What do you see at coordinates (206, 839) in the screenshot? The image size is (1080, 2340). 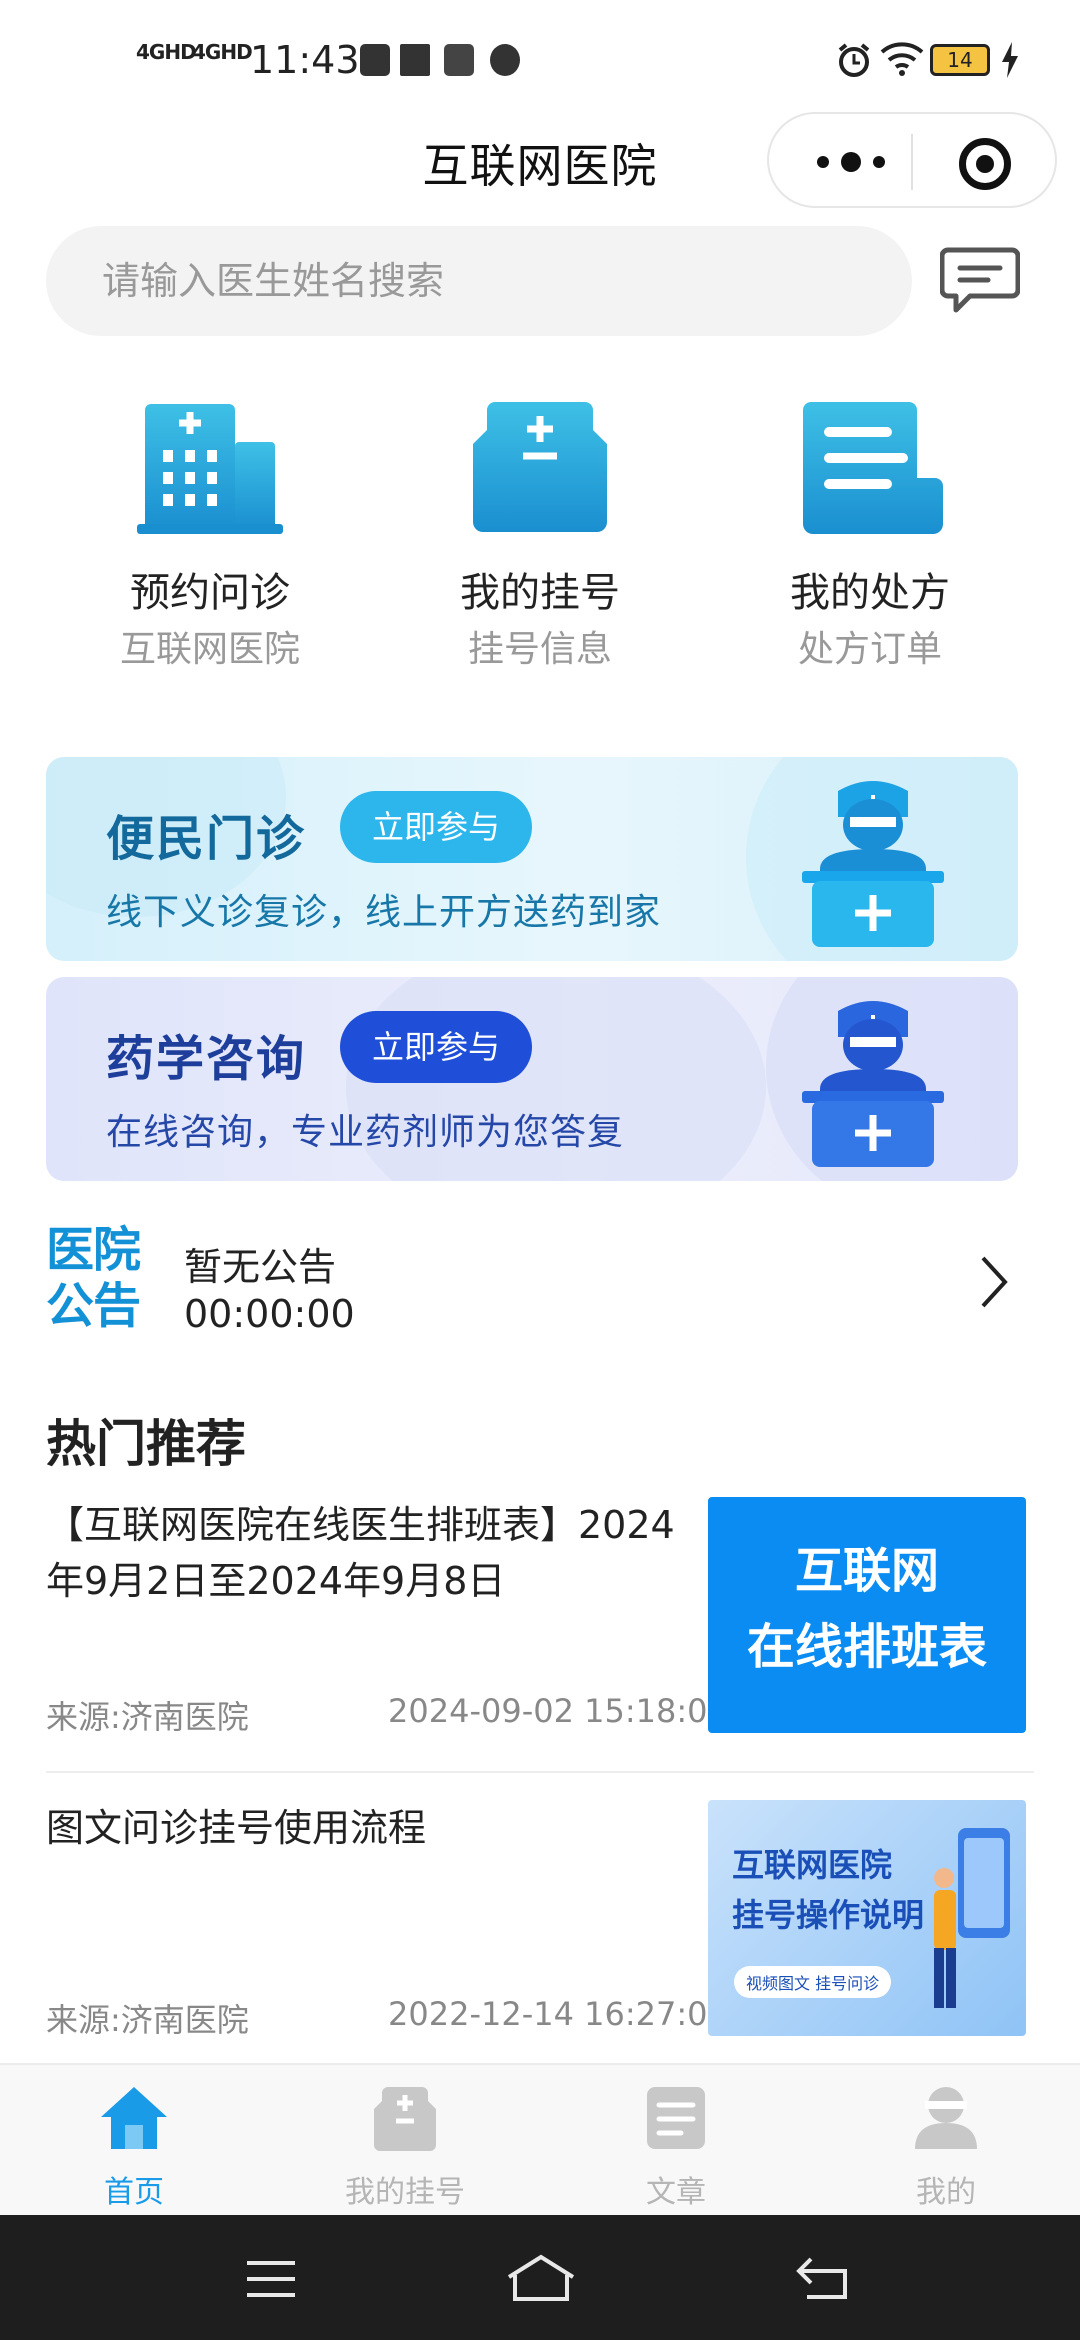 I see `banner-title: 便民门诊` at bounding box center [206, 839].